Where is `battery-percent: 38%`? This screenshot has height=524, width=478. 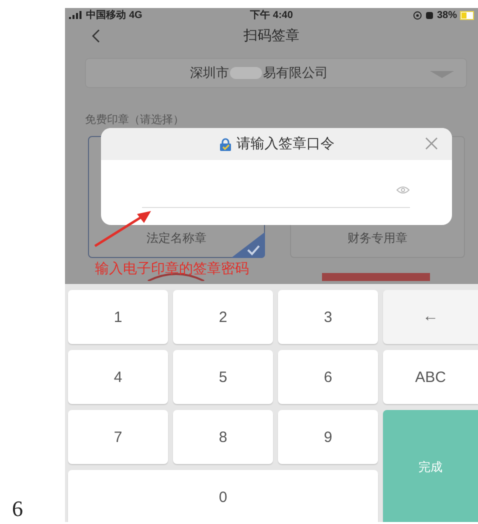
battery-percent: 38% is located at coordinates (447, 15).